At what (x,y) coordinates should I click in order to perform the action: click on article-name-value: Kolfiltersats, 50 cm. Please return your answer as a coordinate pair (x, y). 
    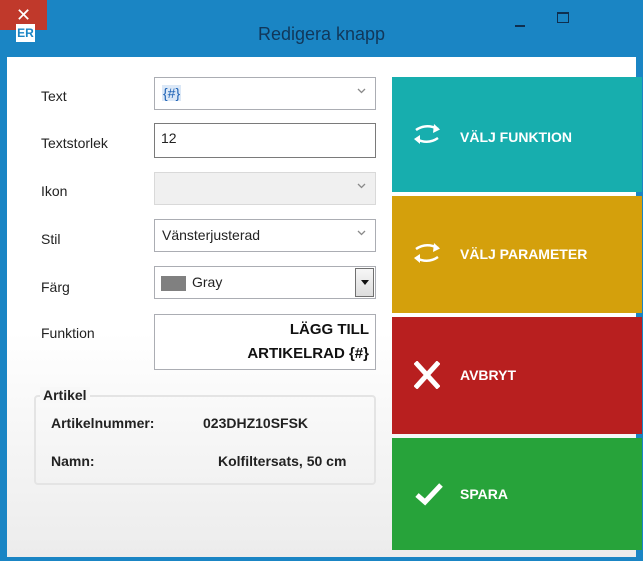
    Looking at the image, I should click on (282, 461).